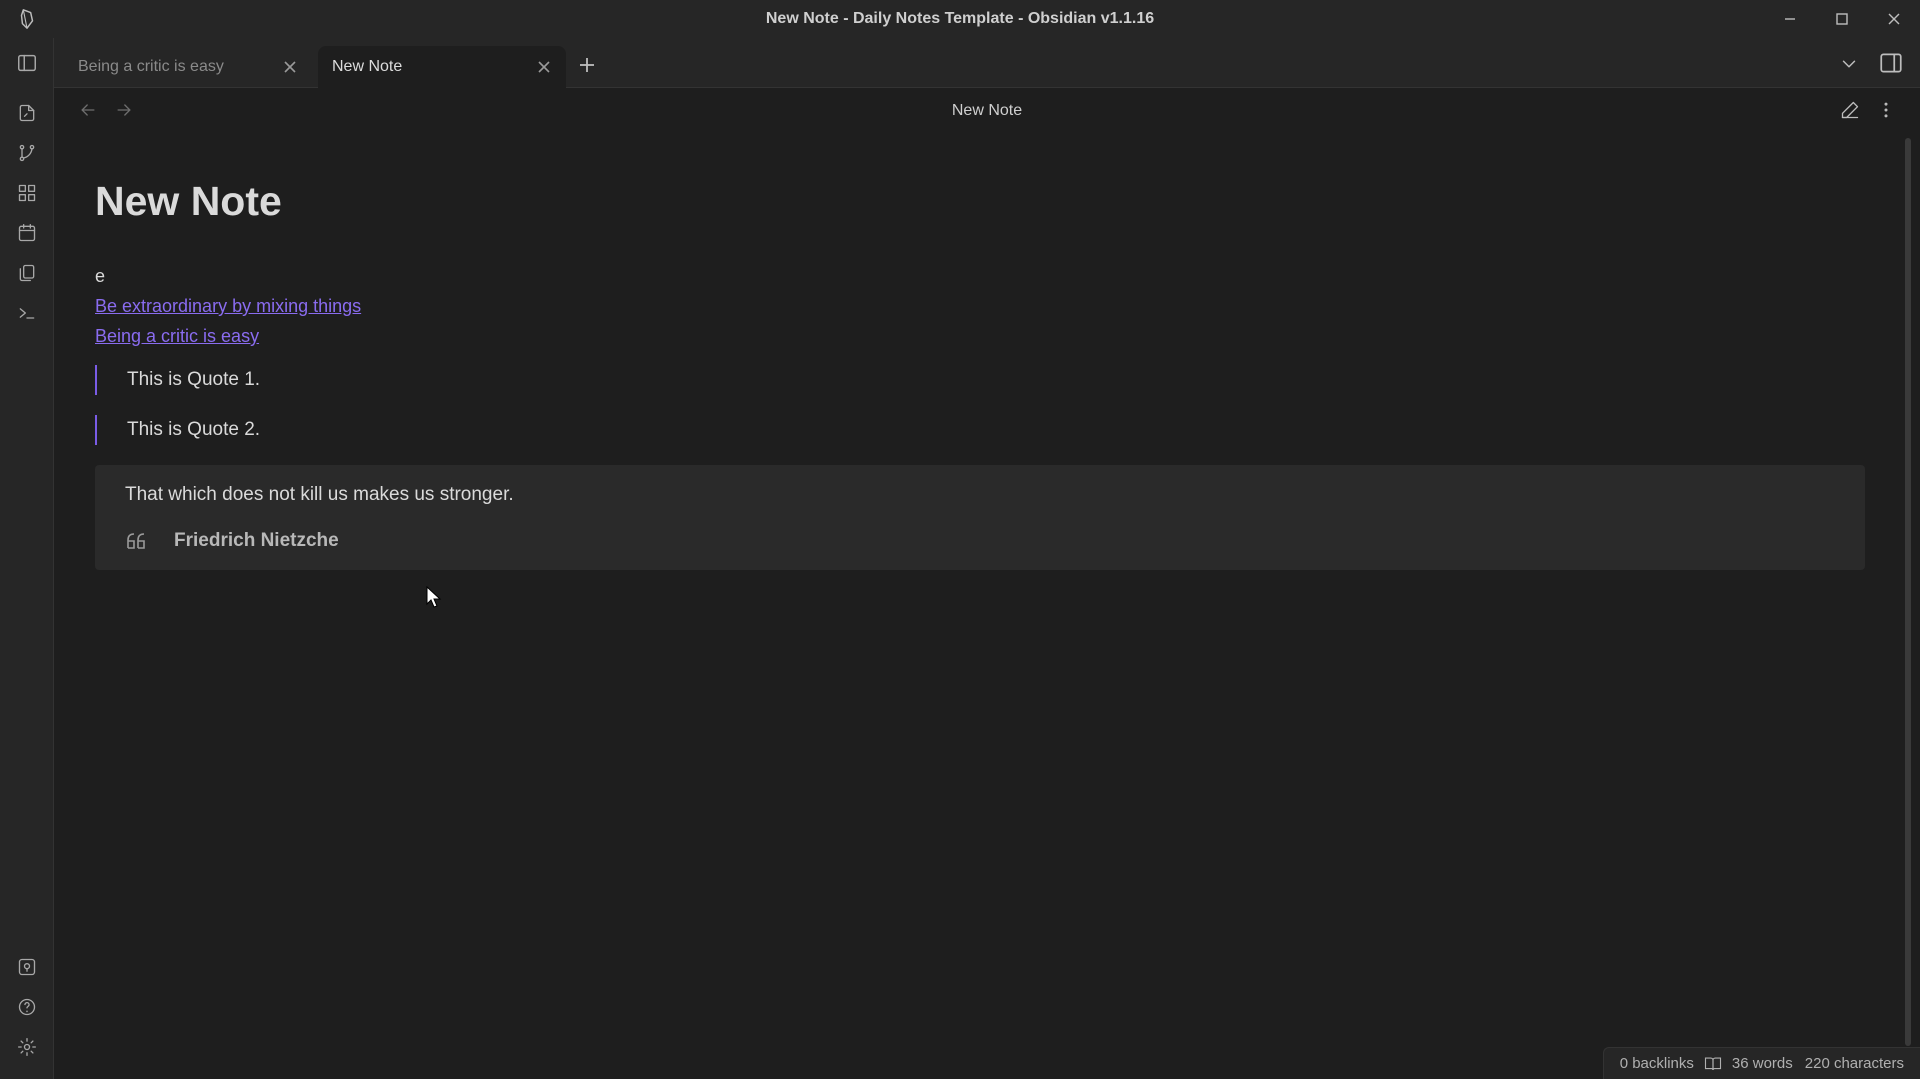 This screenshot has width=1920, height=1079. I want to click on canvas-button, so click(27, 193).